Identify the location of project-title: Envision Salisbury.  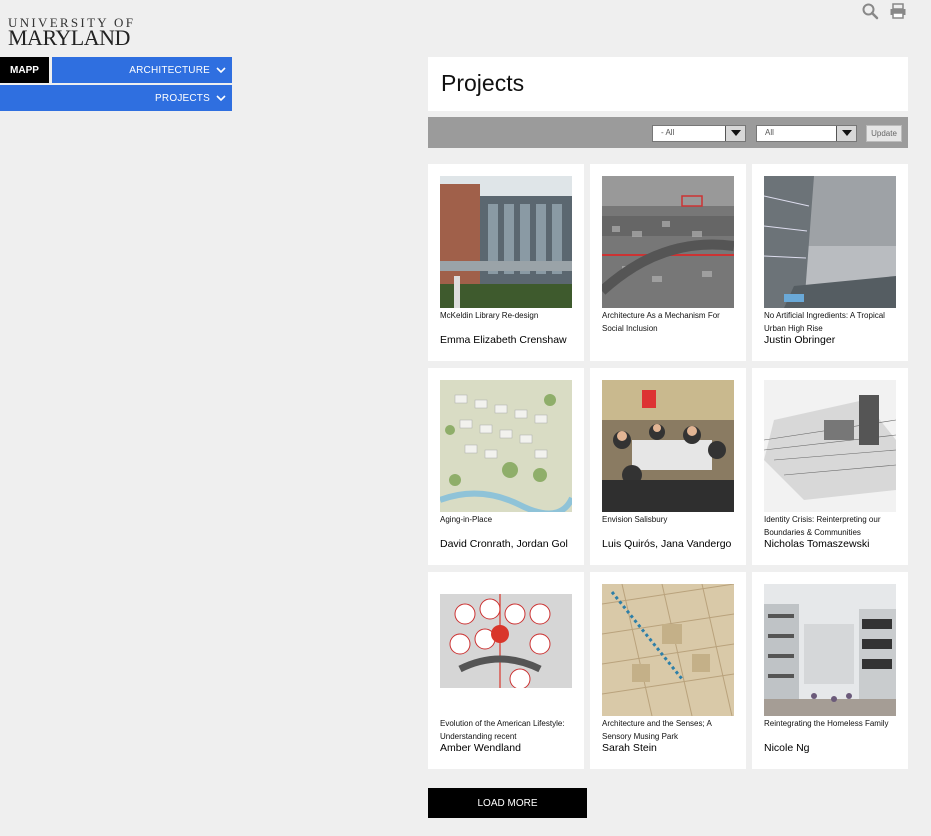
(670, 519).